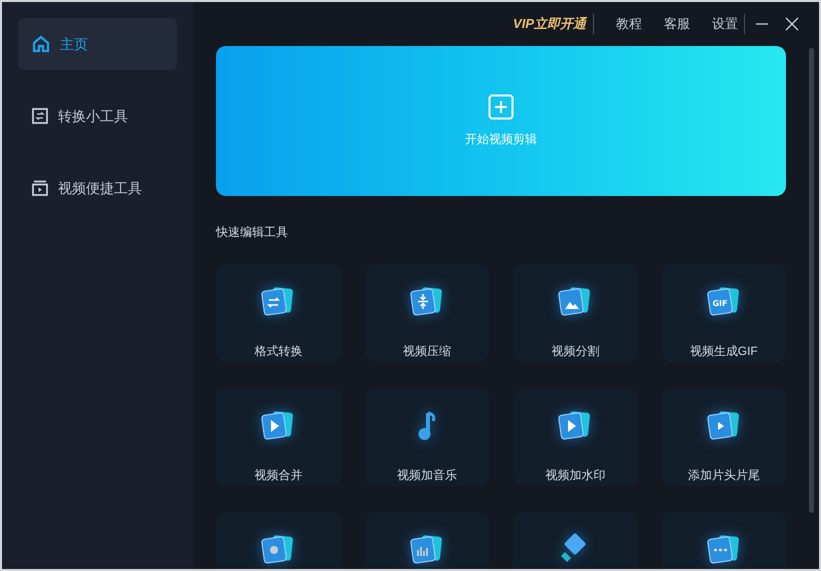  I want to click on section-title: 快速编辑工具, so click(252, 232).